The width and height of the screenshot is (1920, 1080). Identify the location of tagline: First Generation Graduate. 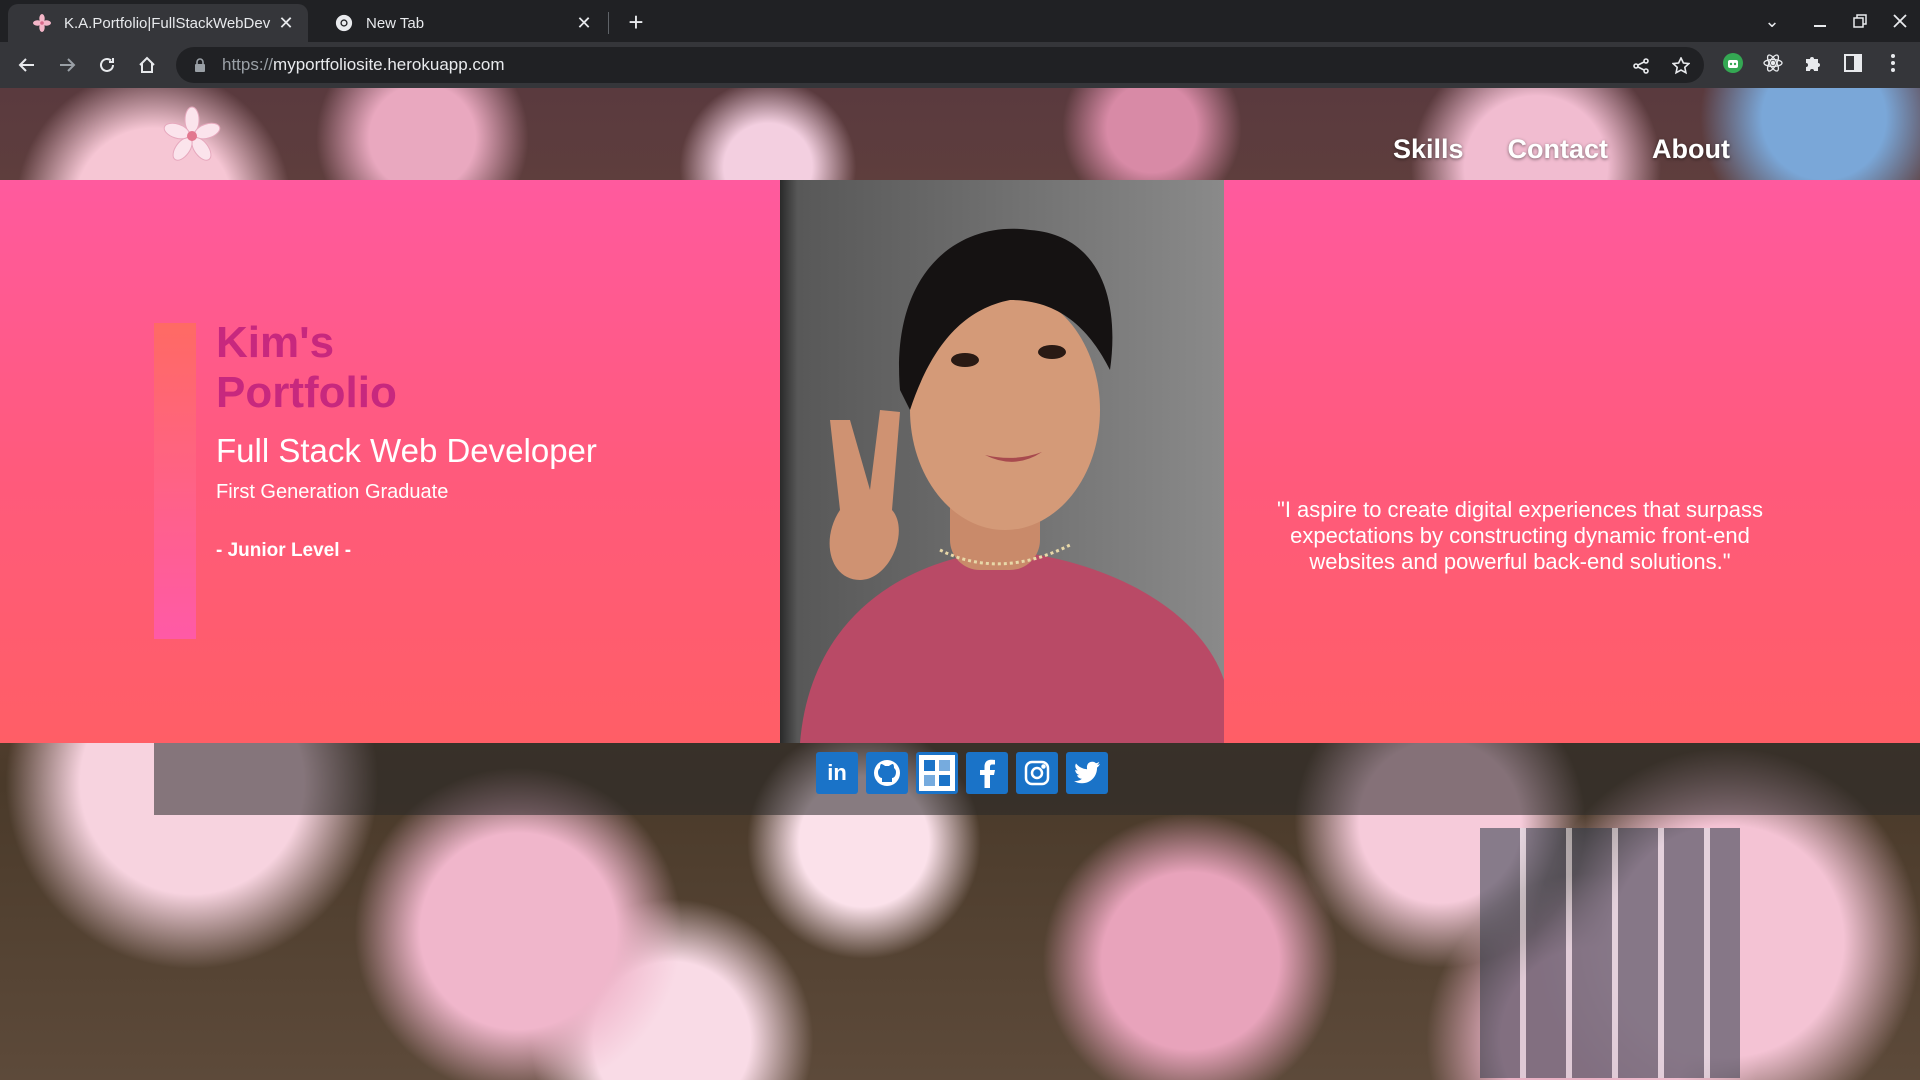
(332, 492).